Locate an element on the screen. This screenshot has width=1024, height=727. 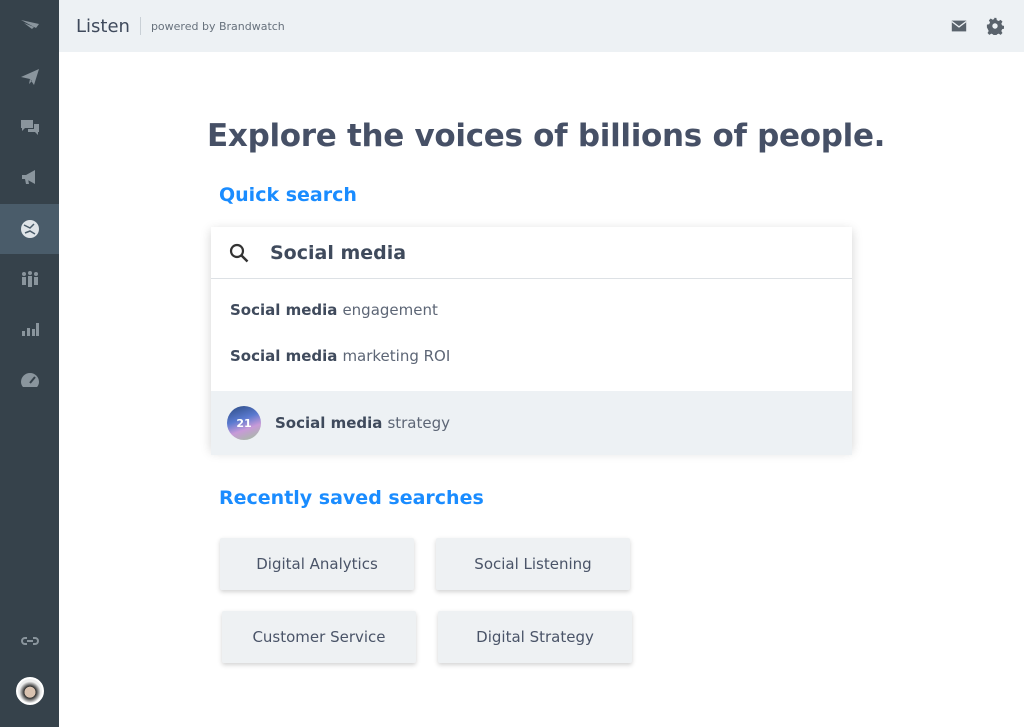
people-icon is located at coordinates (29, 279).